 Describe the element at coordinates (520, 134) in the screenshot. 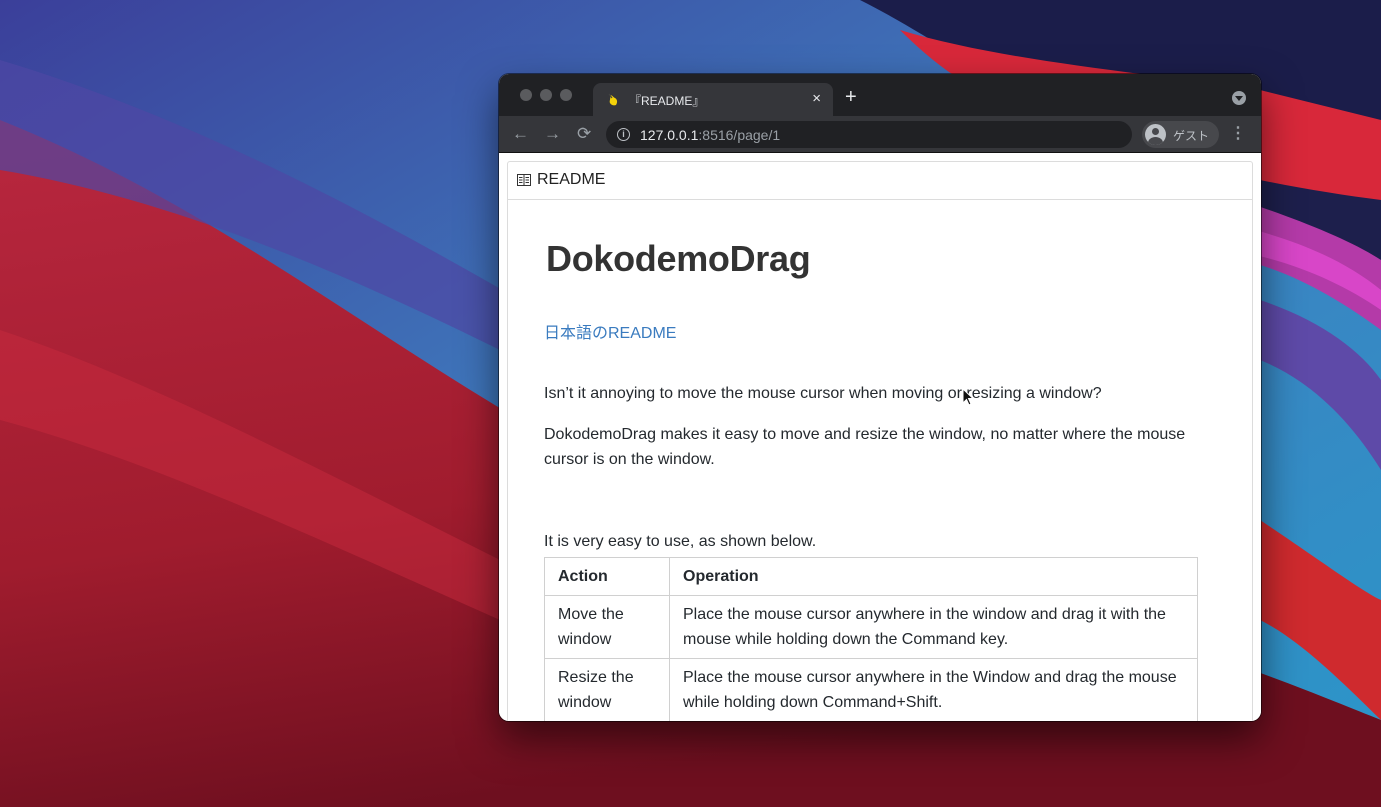

I see `back-button: ←` at that location.